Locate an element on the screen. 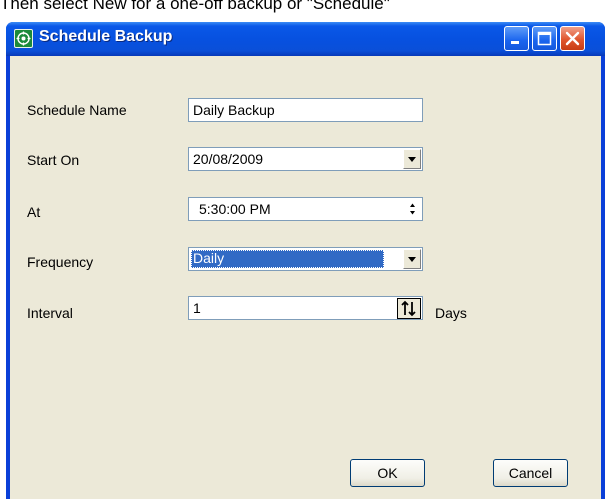 This screenshot has height=499, width=606. start-on-label: Start On is located at coordinates (53, 160).